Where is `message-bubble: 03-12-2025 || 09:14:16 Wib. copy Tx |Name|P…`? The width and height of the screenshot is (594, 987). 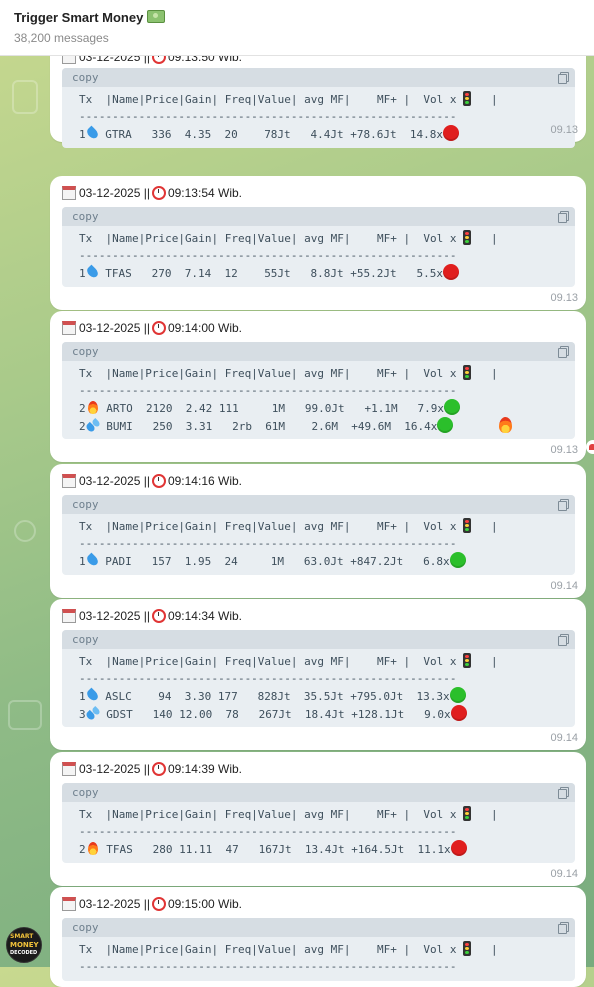
message-bubble: 03-12-2025 || 09:14:16 Wib. copy Tx |Name|P… is located at coordinates (318, 531).